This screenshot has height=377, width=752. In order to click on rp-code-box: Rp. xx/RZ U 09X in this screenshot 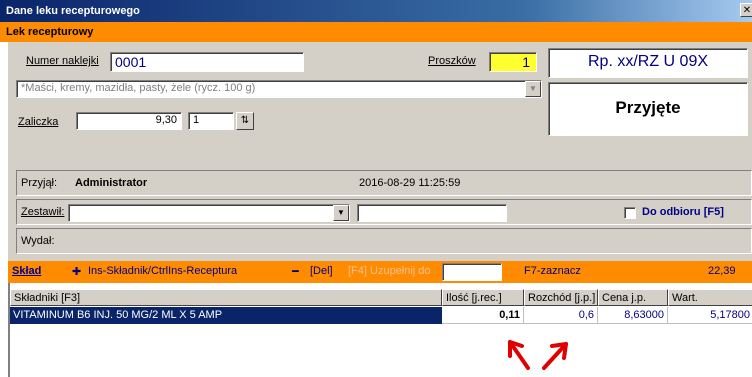, I will do `click(648, 63)`.